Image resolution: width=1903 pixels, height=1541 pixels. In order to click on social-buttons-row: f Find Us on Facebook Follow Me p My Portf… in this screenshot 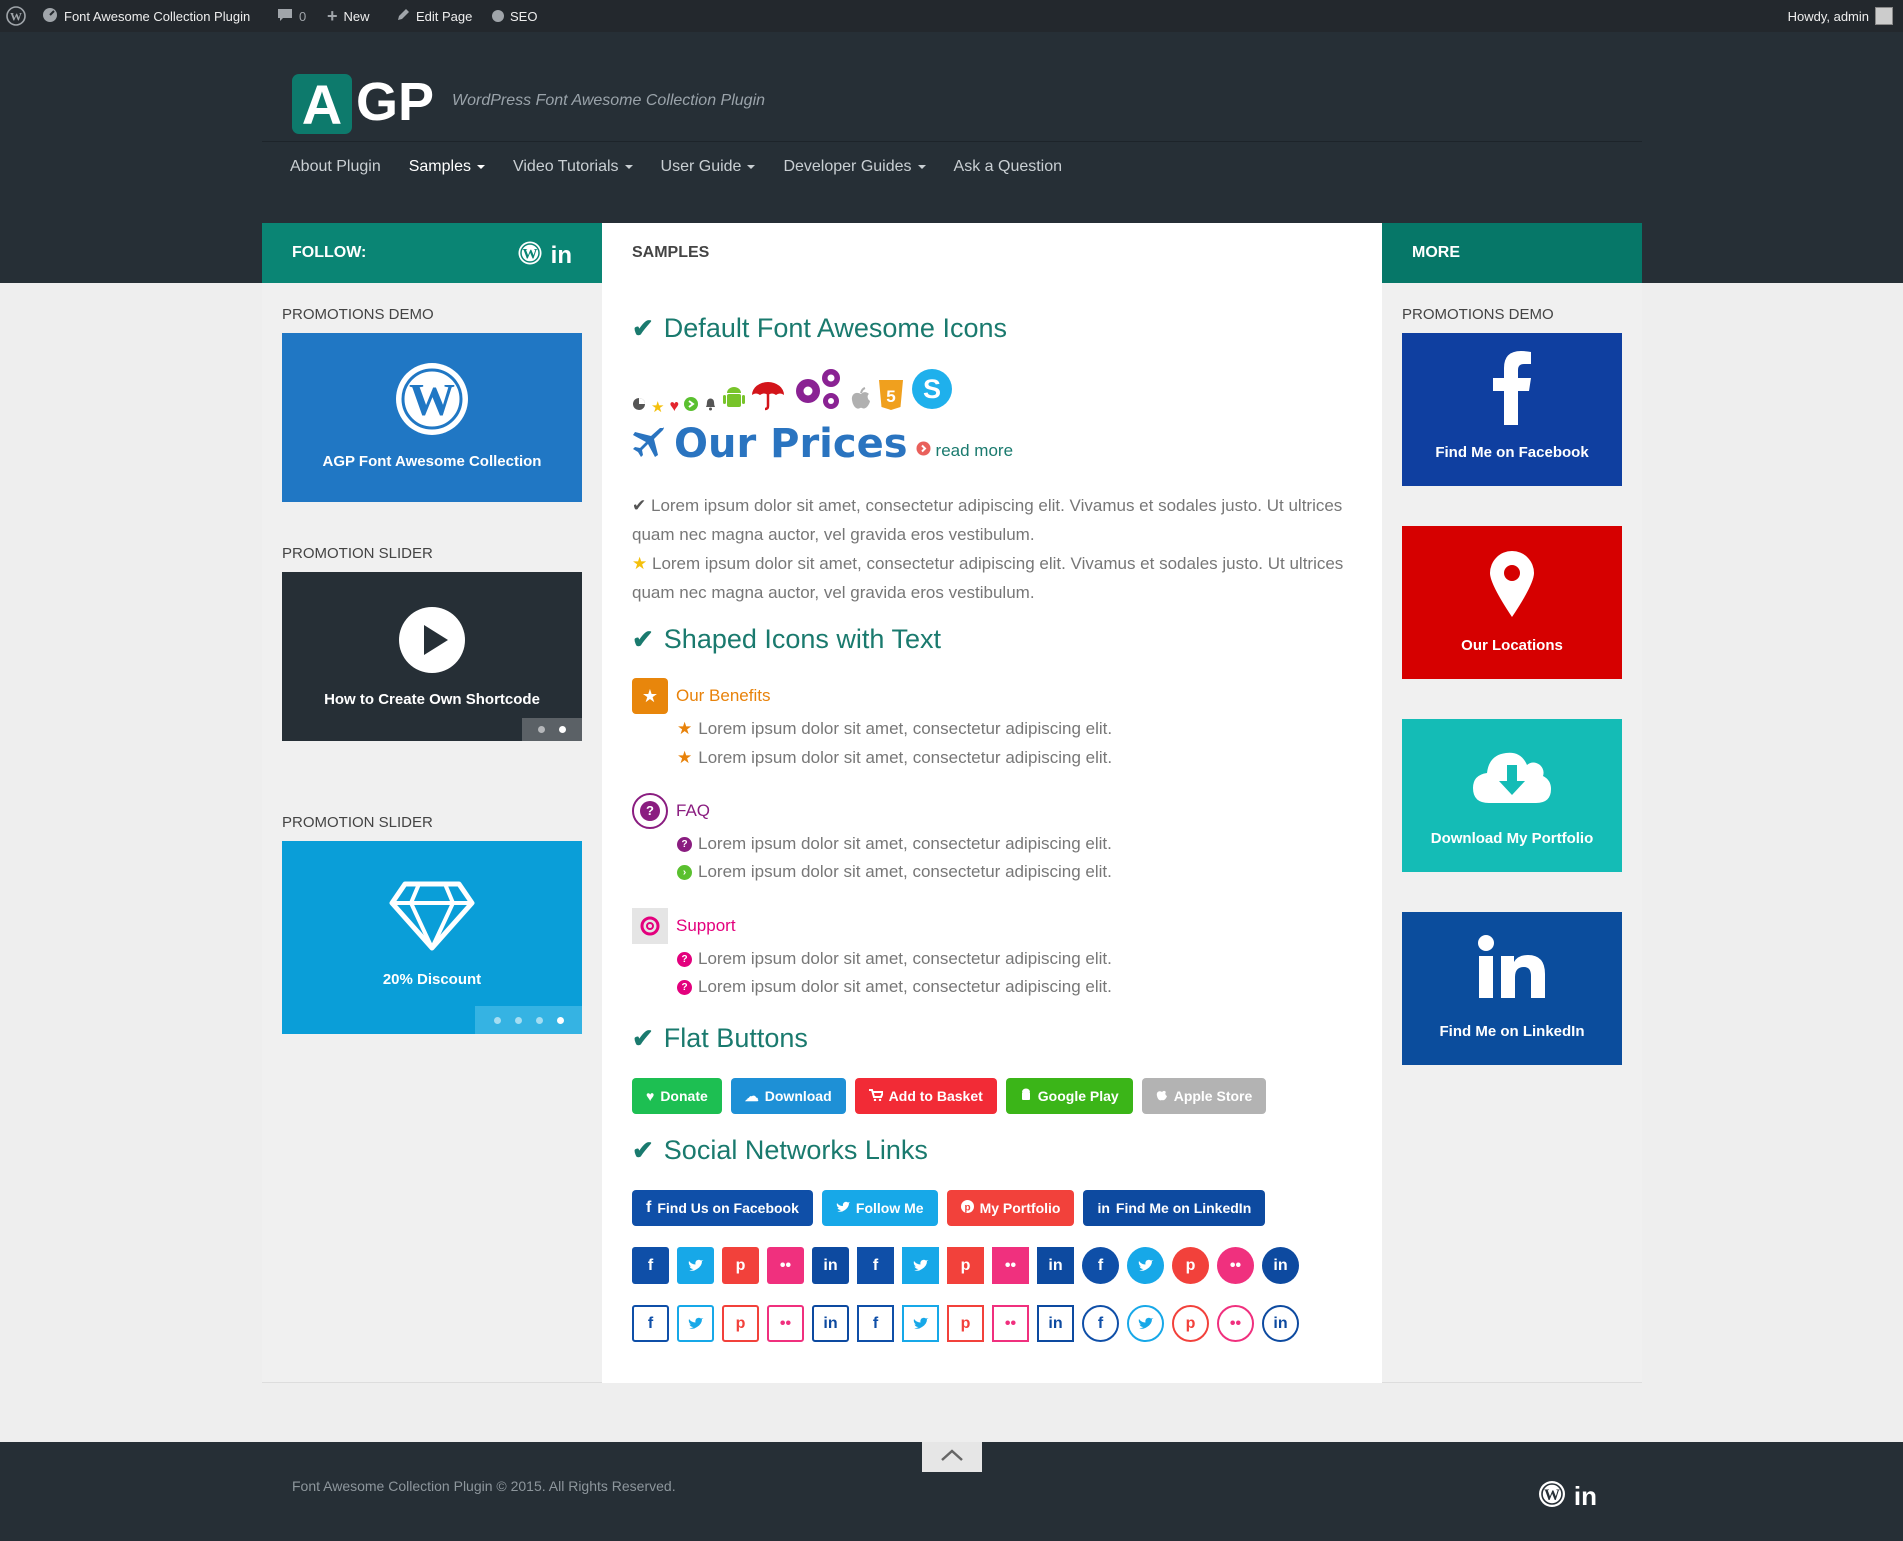, I will do `click(949, 1208)`.